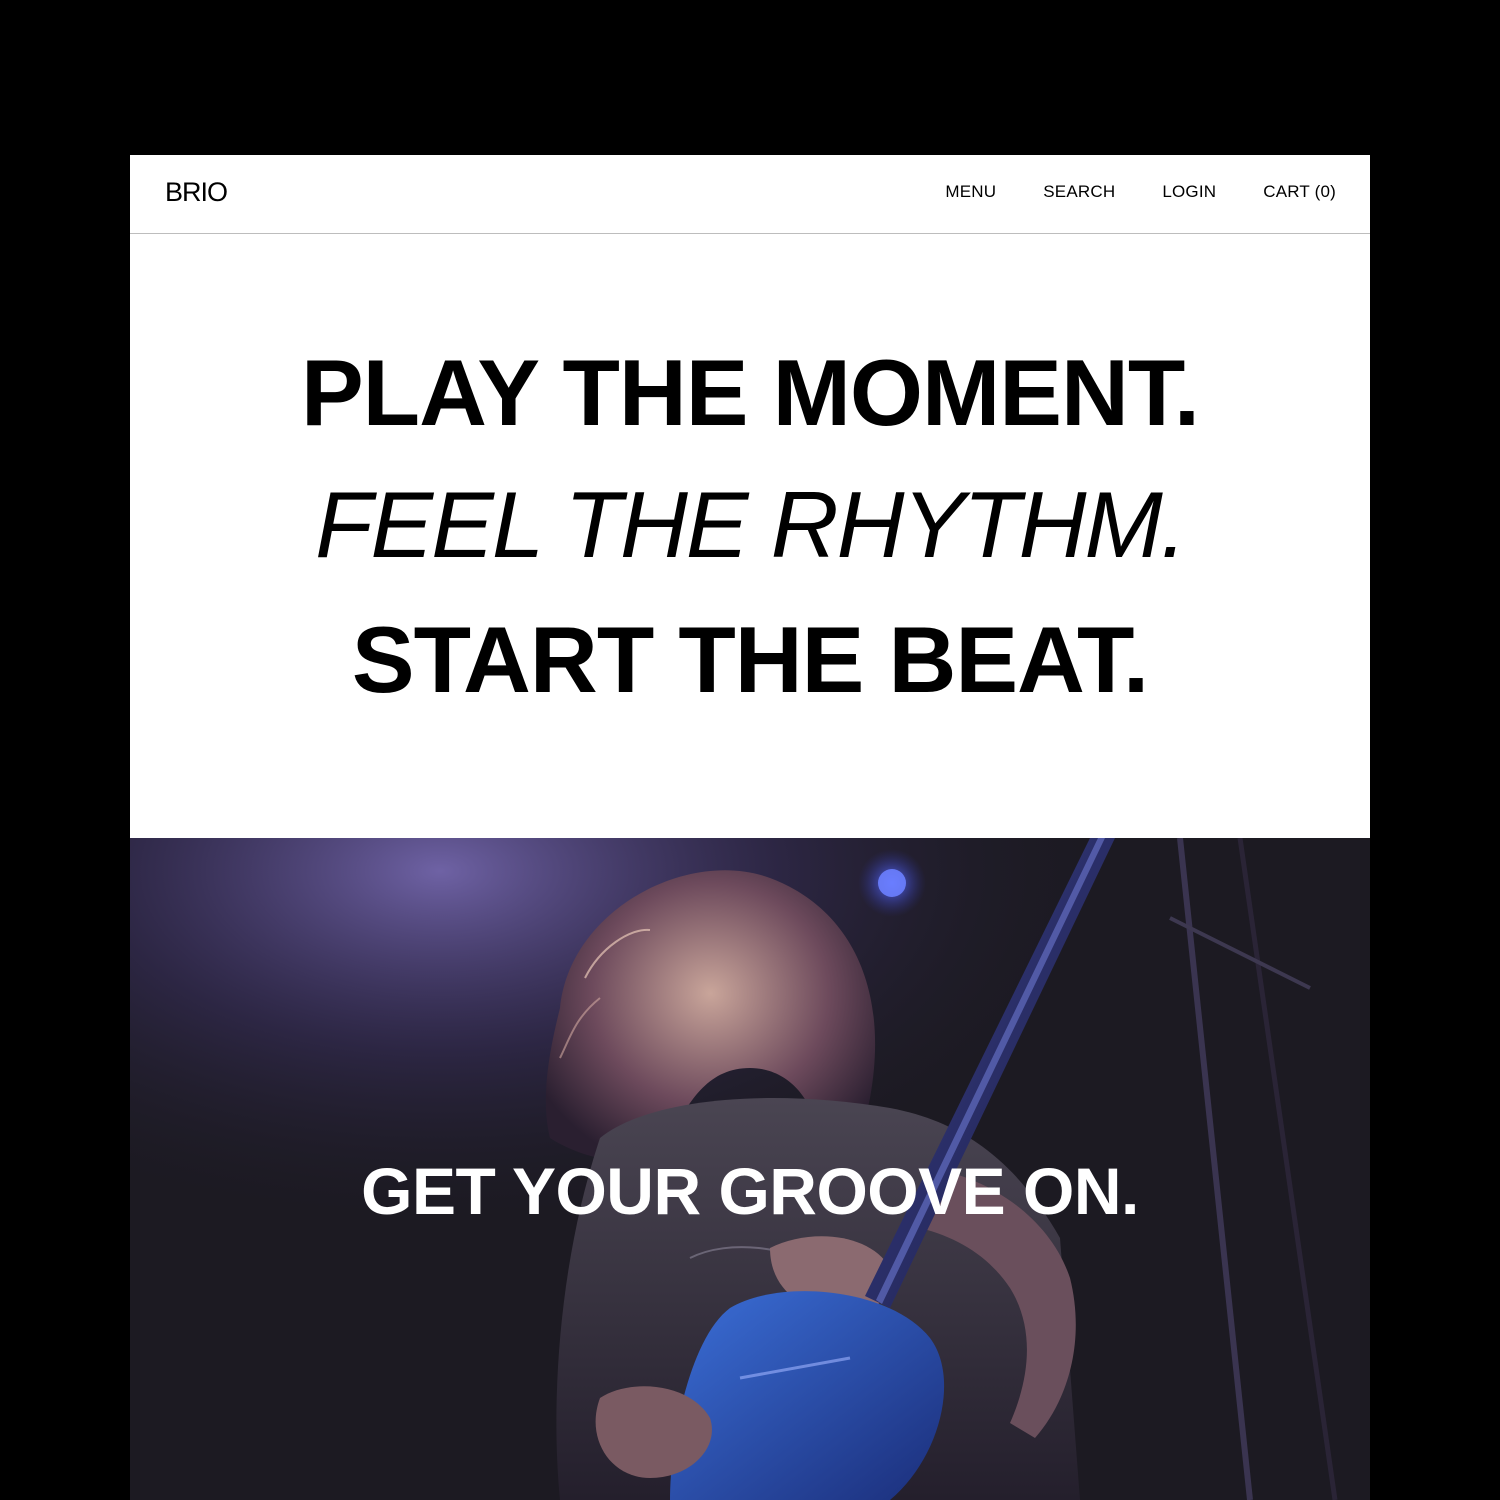 Image resolution: width=1500 pixels, height=1500 pixels. What do you see at coordinates (750, 194) in the screenshot?
I see `site-header: BRIO MENU SEARCH LOGIN CART (0)` at bounding box center [750, 194].